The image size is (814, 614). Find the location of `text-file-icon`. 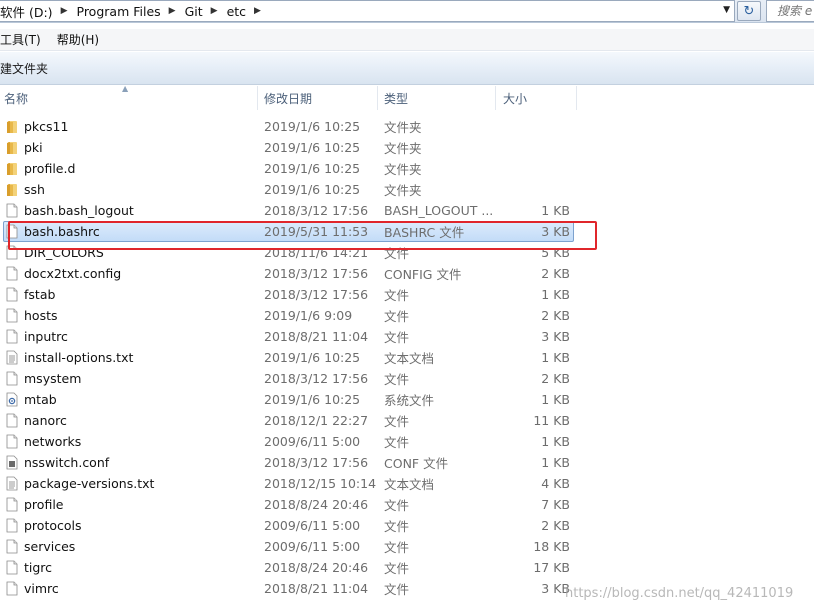

text-file-icon is located at coordinates (12, 483).